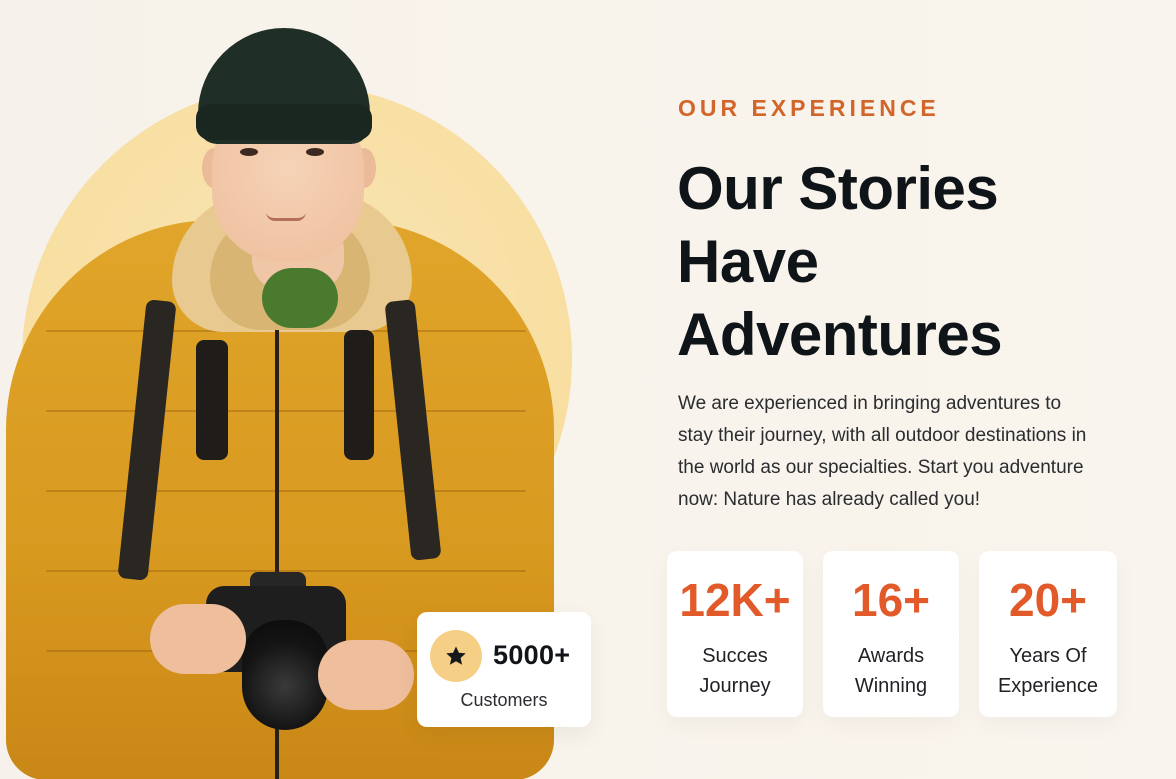  I want to click on camera-strap-right, so click(359, 395).